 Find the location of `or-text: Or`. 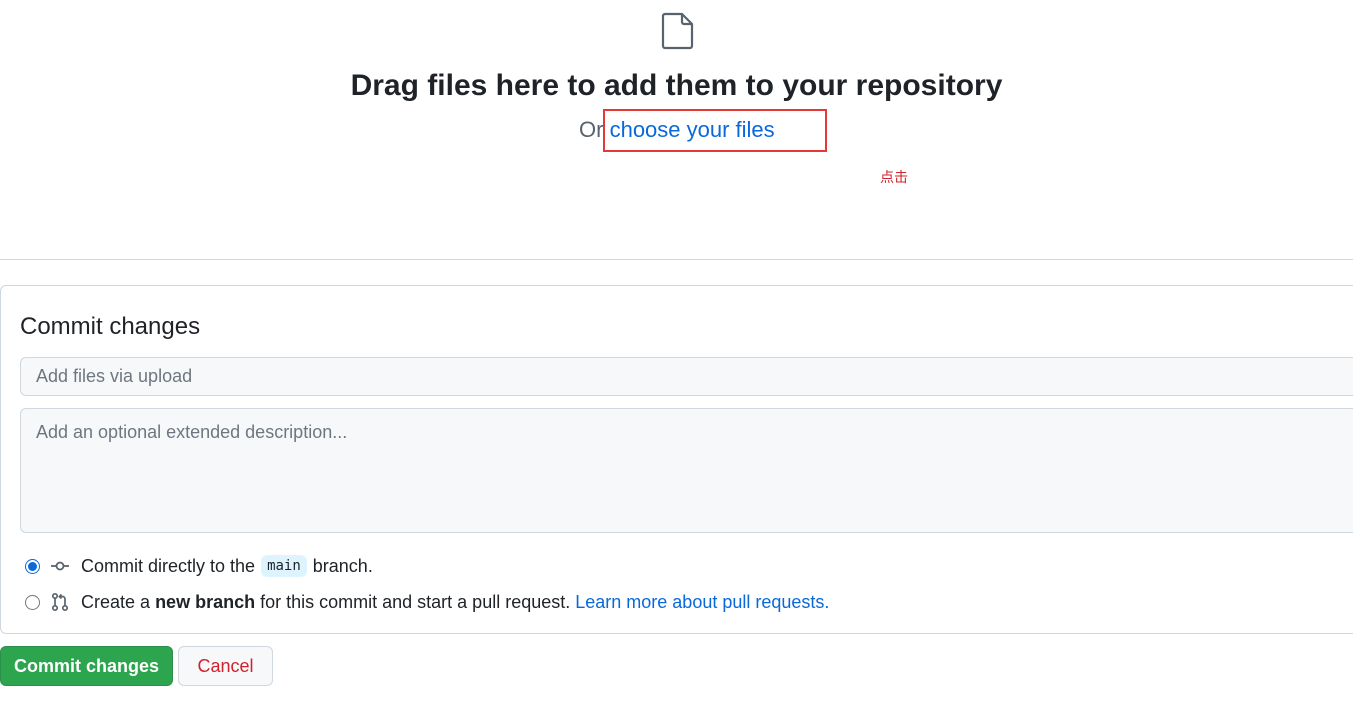

or-text: Or is located at coordinates (591, 129).